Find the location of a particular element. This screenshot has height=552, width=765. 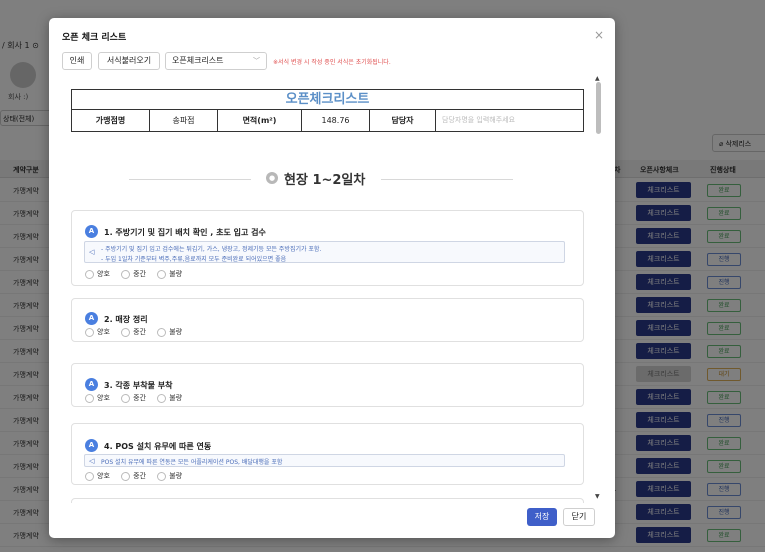

checklist-item-3: A 3. 각종 부착물 부착 양호 중간 불량 is located at coordinates (327, 385).